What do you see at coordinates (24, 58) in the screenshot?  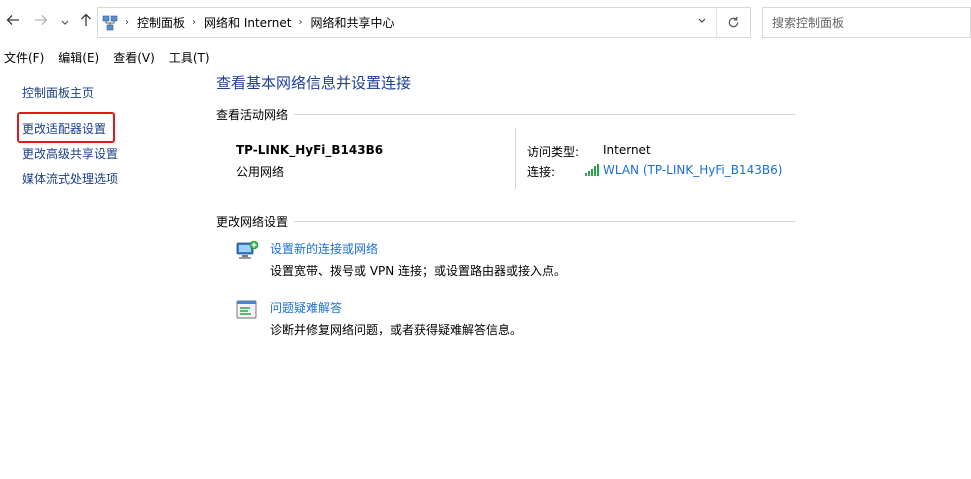 I see `menu-file: 文件(F)` at bounding box center [24, 58].